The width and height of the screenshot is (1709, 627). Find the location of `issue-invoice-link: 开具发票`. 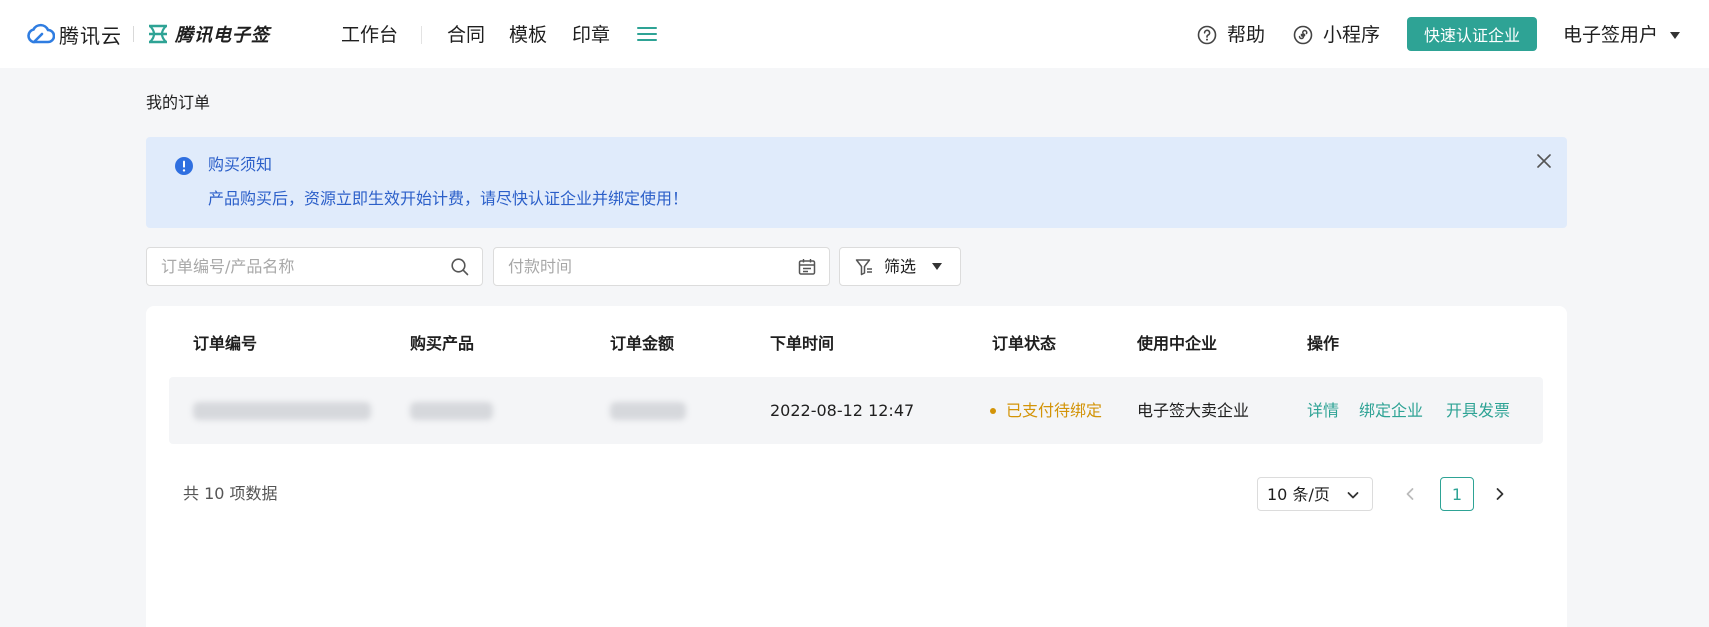

issue-invoice-link: 开具发票 is located at coordinates (1478, 411).